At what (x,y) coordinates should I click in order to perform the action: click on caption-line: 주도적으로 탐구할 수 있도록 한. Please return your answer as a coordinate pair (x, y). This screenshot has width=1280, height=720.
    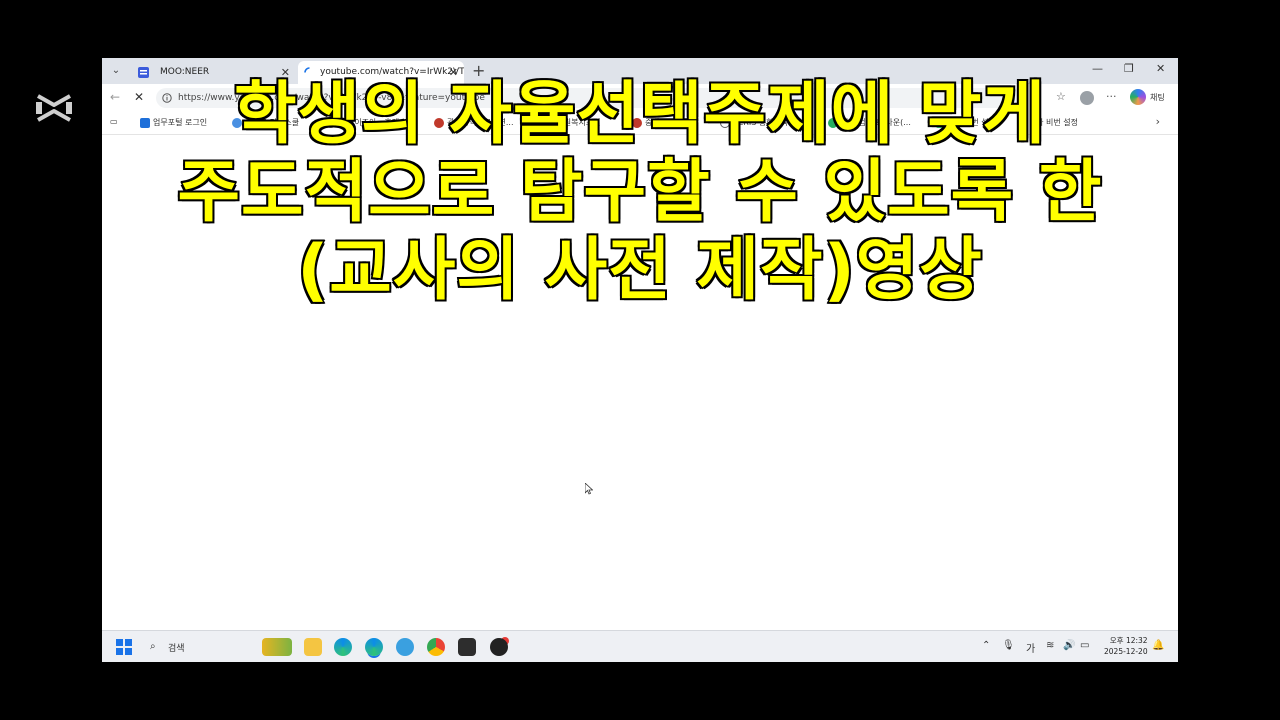
    Looking at the image, I should click on (639, 192).